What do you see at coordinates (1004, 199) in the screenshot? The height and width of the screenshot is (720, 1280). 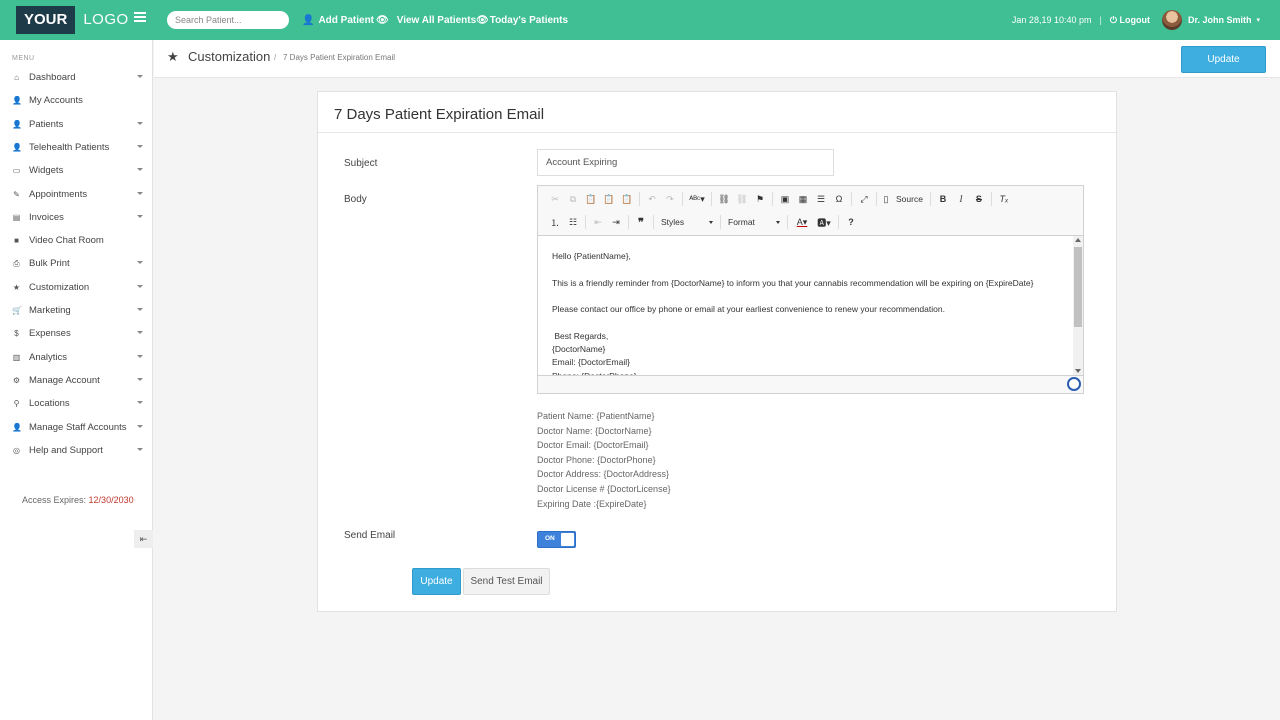 I see `remove-format-icon: Tₓ` at bounding box center [1004, 199].